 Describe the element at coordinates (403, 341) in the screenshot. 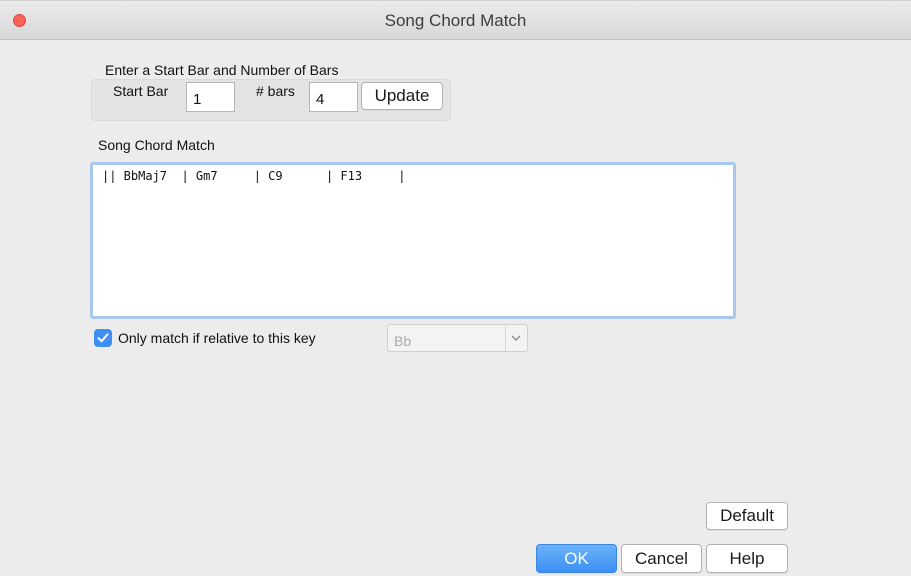

I see `key-select-value: Bb` at that location.